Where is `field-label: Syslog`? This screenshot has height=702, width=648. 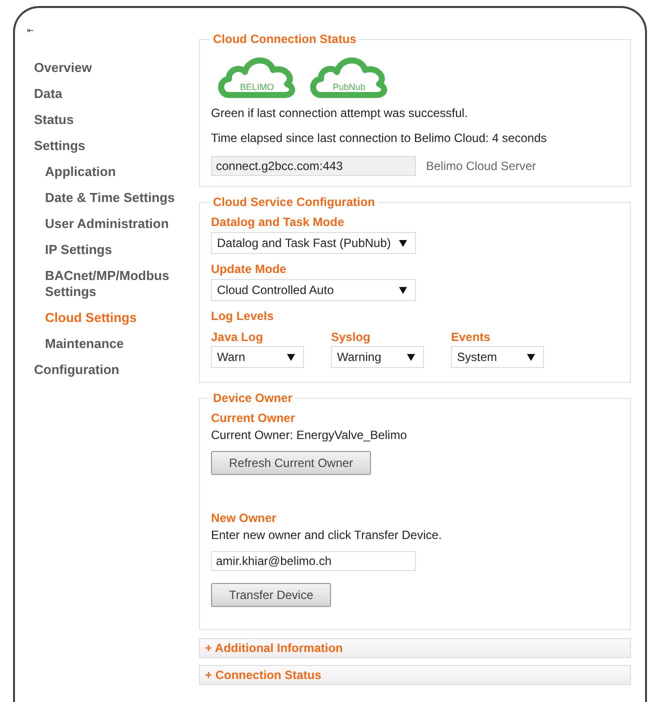 field-label: Syslog is located at coordinates (351, 337).